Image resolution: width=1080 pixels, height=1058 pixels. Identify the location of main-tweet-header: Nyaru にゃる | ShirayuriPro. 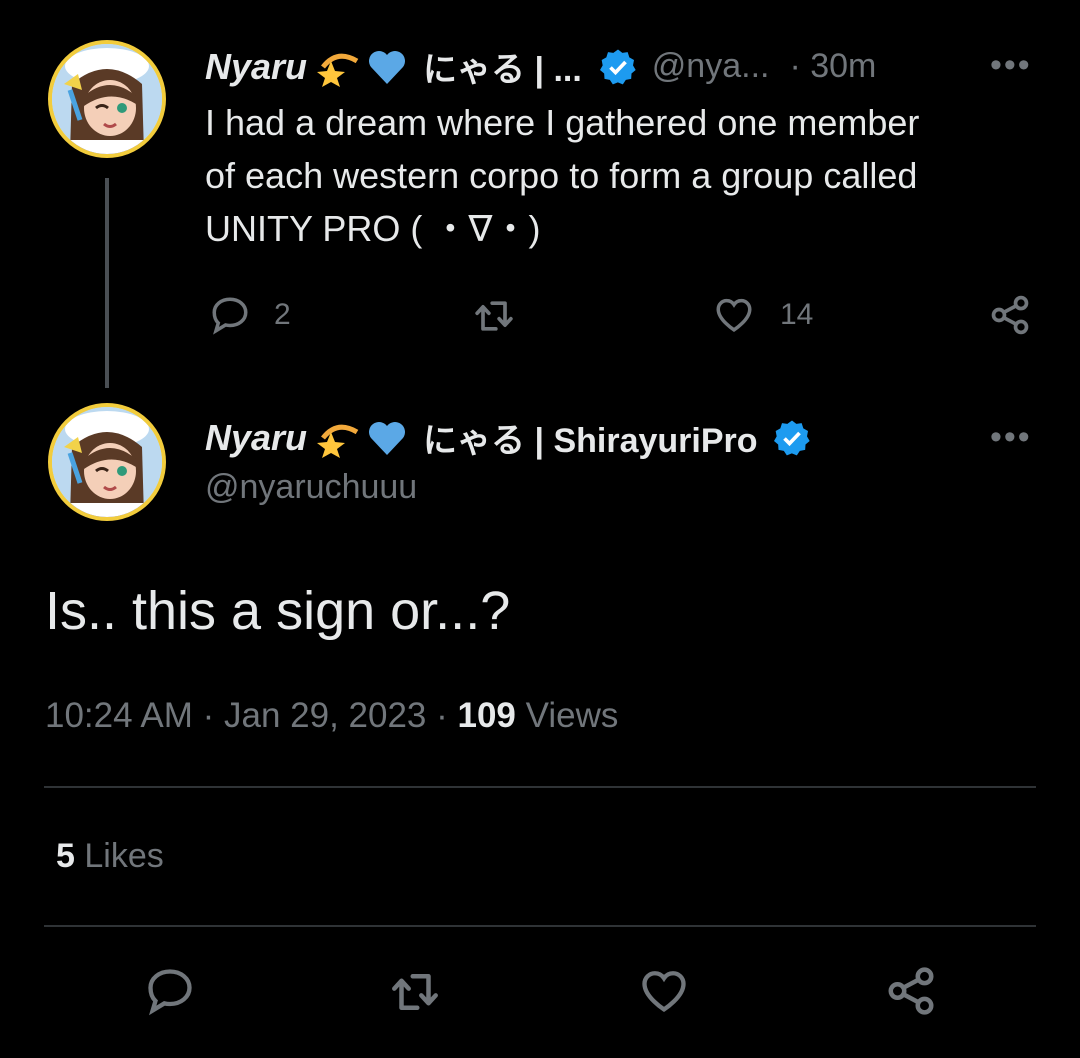
(508, 437).